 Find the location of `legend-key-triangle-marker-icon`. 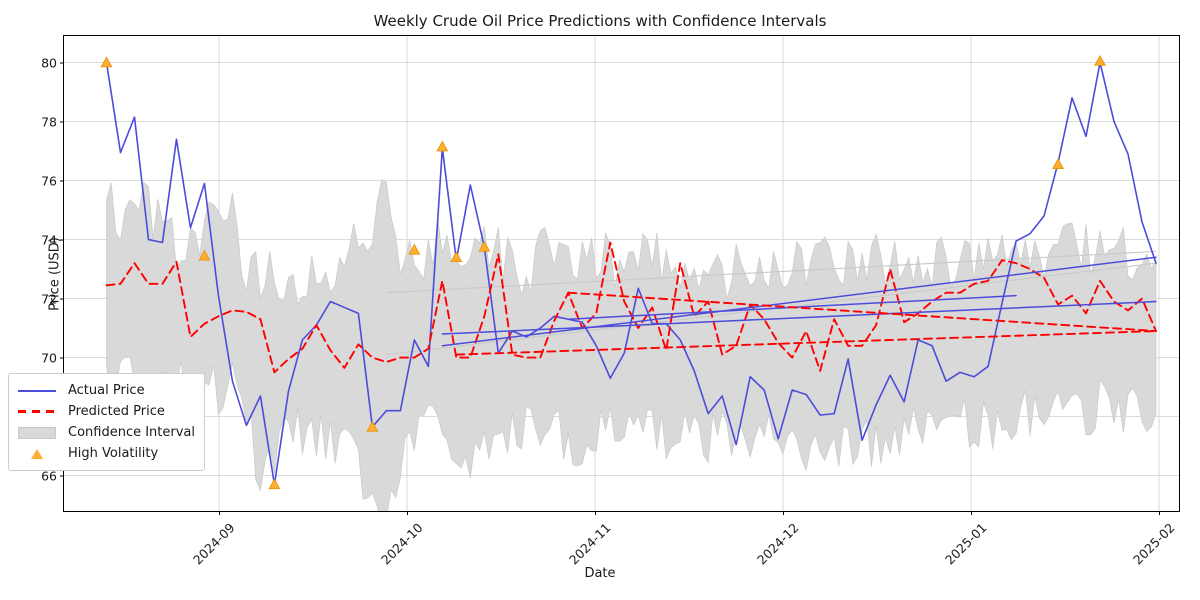

legend-key-triangle-marker-icon is located at coordinates (37, 454).